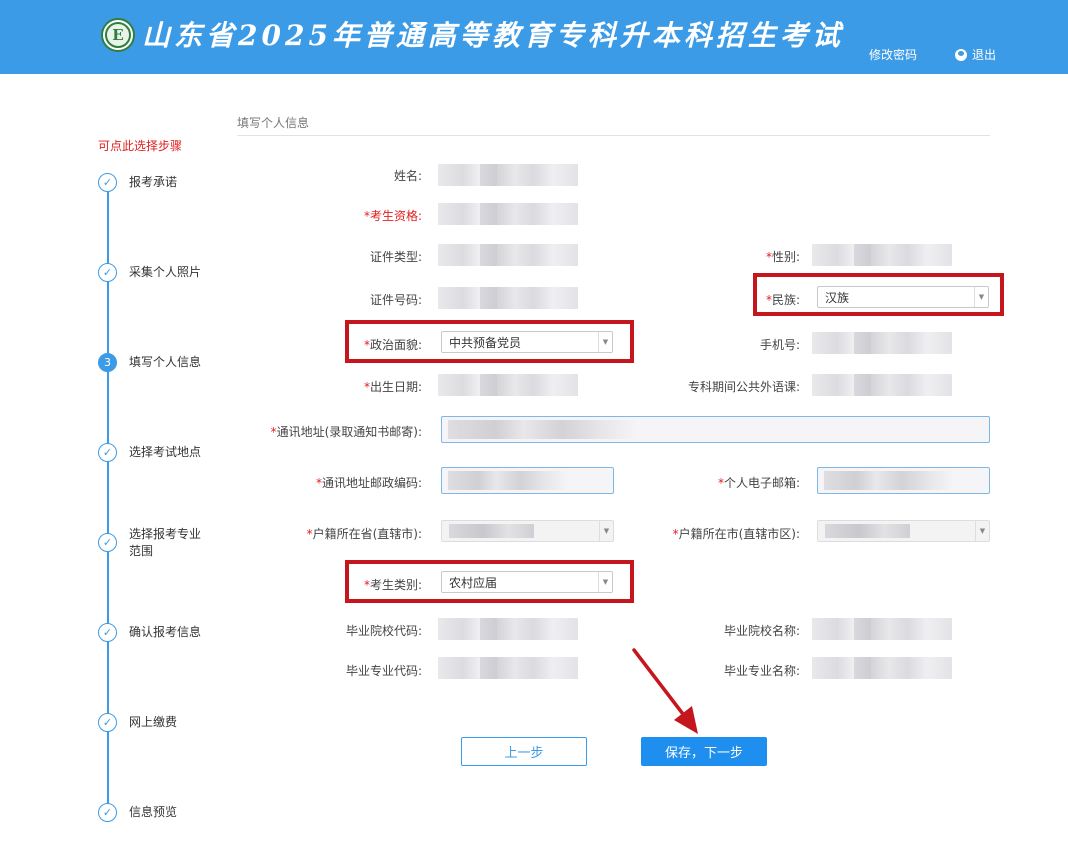 Image resolution: width=1068 pixels, height=843 pixels. What do you see at coordinates (893, 54) in the screenshot?
I see `change-password-link: 修改密码` at bounding box center [893, 54].